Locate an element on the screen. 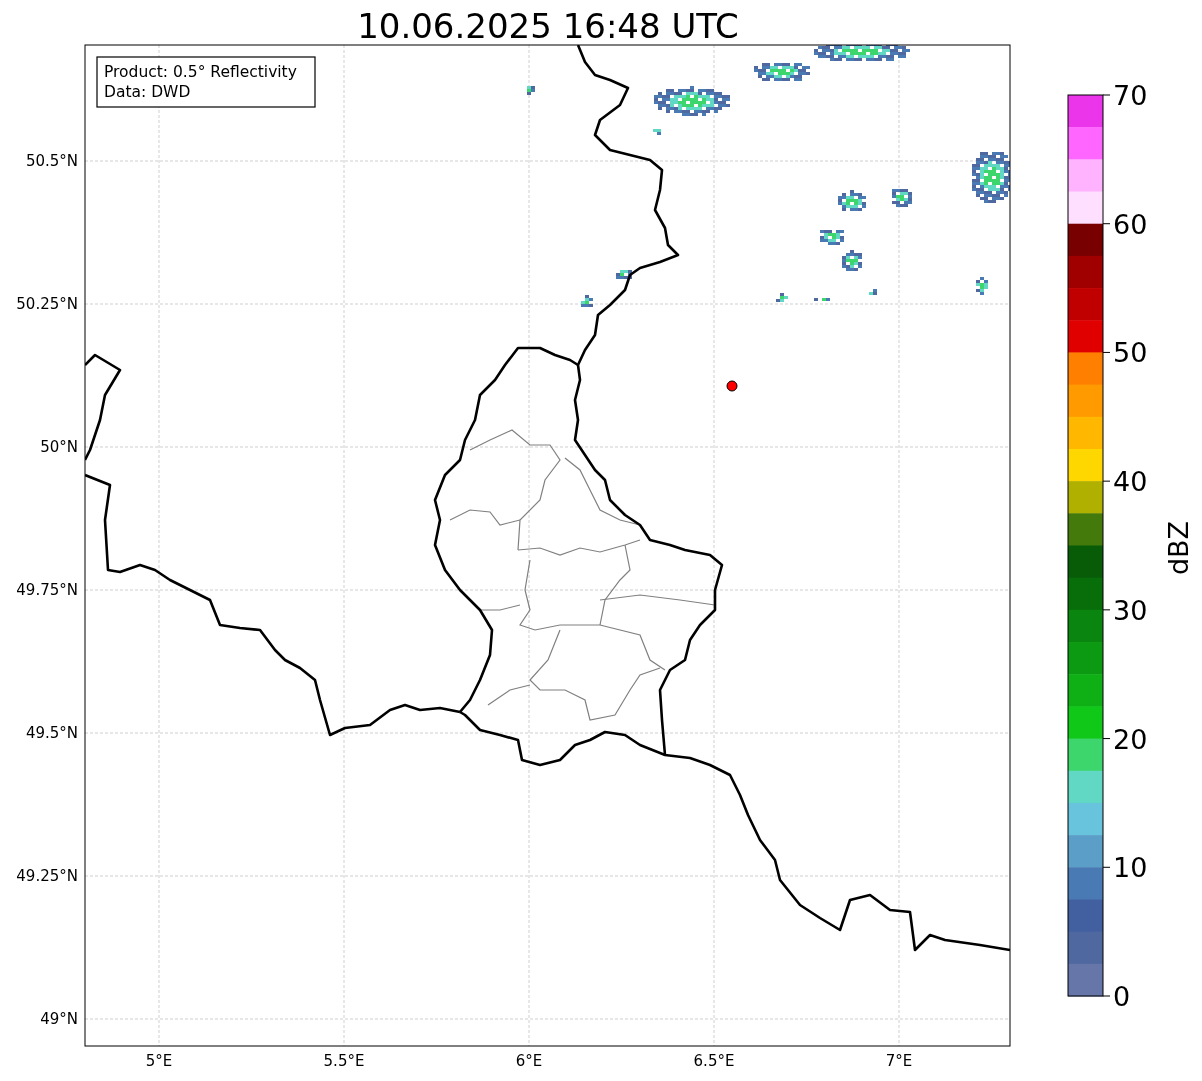 The image size is (1202, 1081). axis-tick-label: 49°N is located at coordinates (59, 1019).